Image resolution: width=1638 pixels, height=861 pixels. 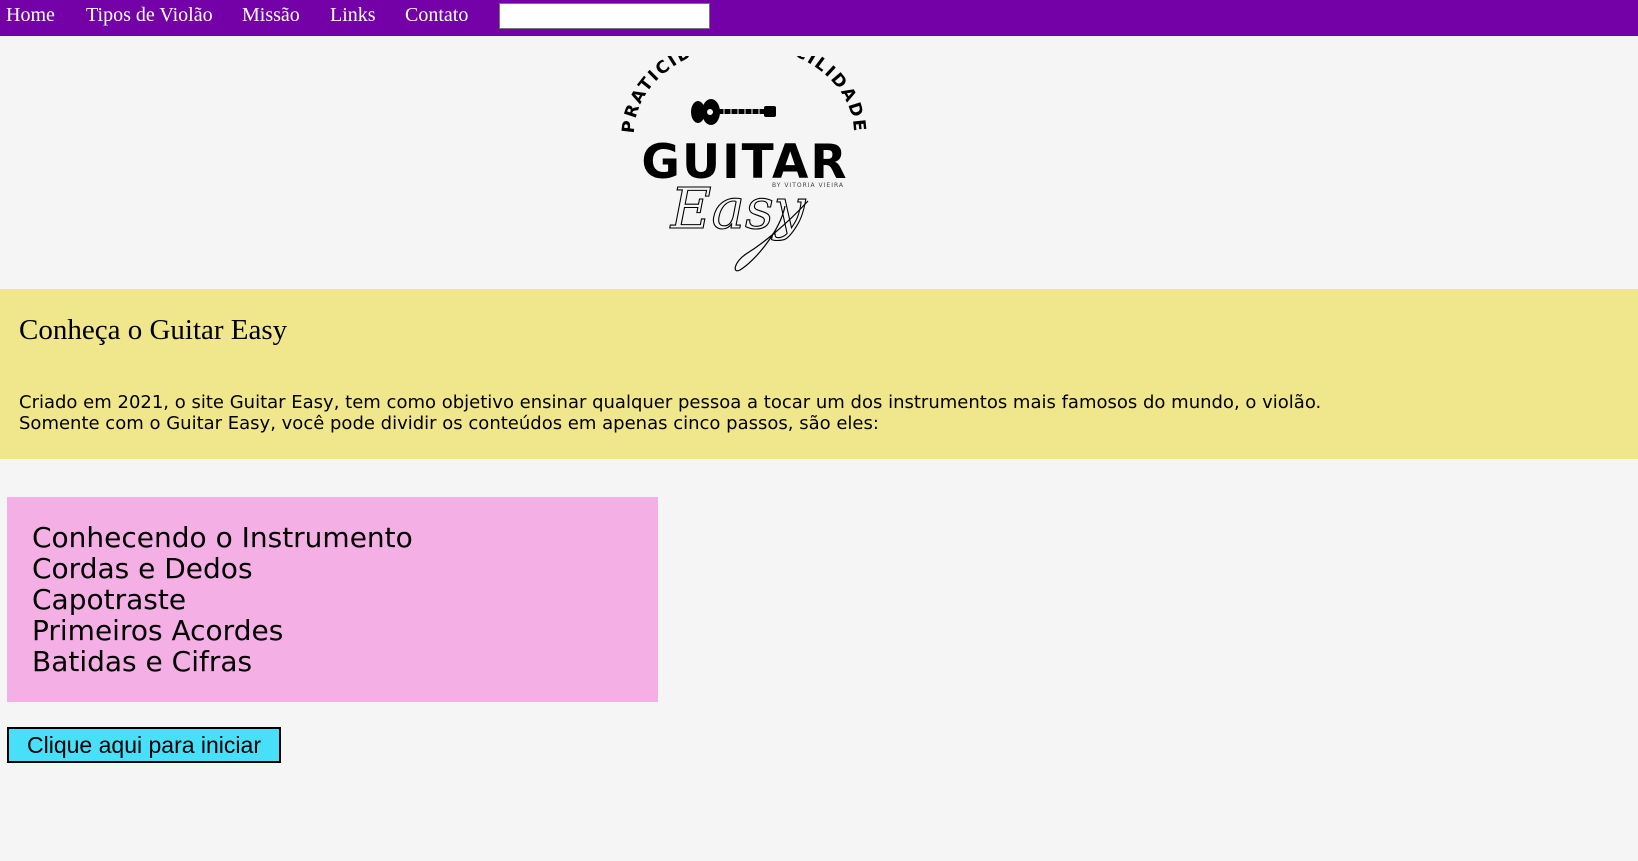 What do you see at coordinates (271, 15) in the screenshot?
I see `nav-link-missao: Missão` at bounding box center [271, 15].